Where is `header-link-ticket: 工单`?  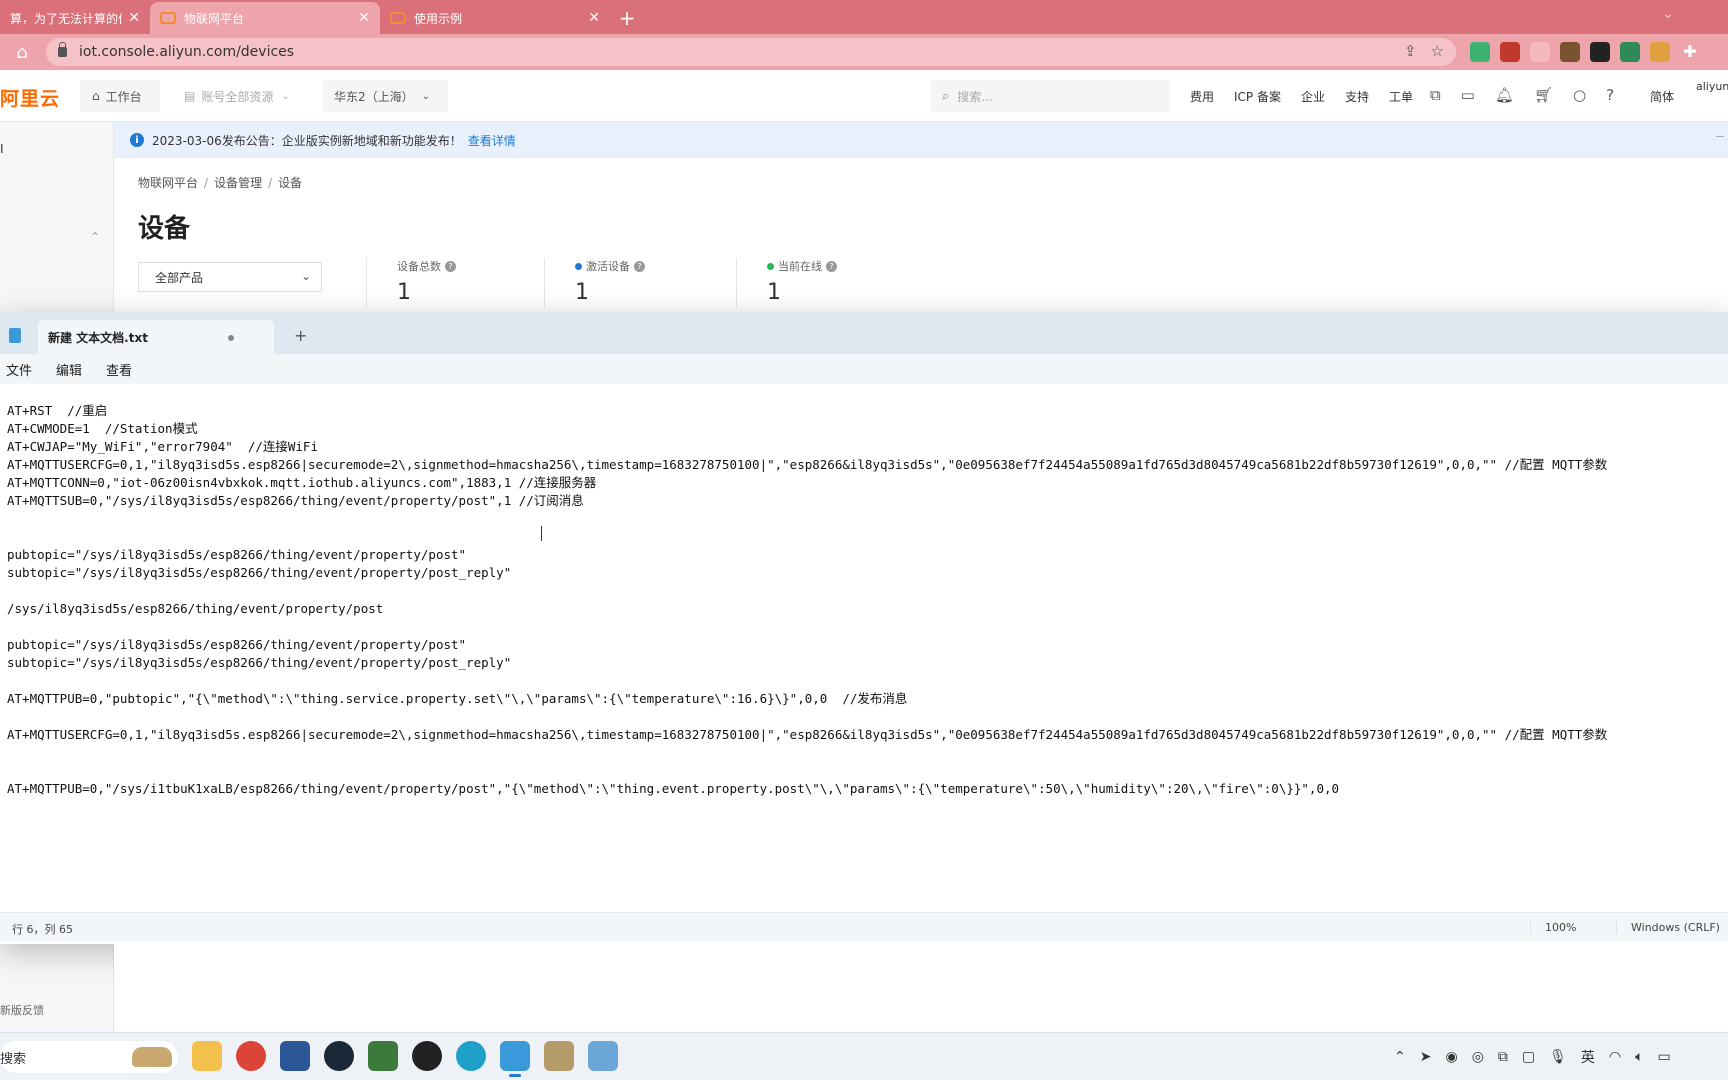 header-link-ticket: 工单 is located at coordinates (1401, 96).